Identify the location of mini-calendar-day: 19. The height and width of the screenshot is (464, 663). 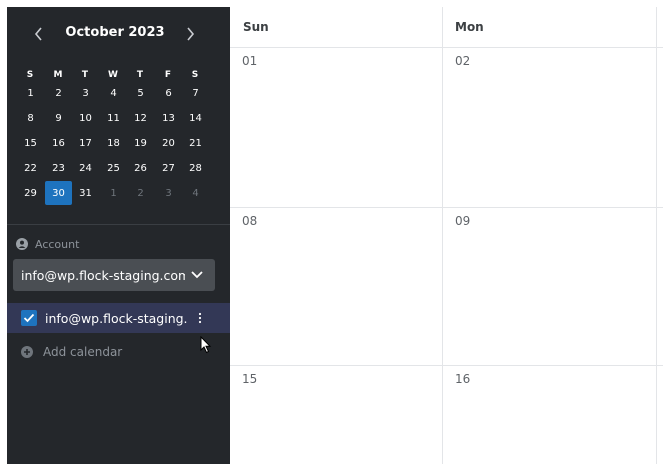
(140, 143).